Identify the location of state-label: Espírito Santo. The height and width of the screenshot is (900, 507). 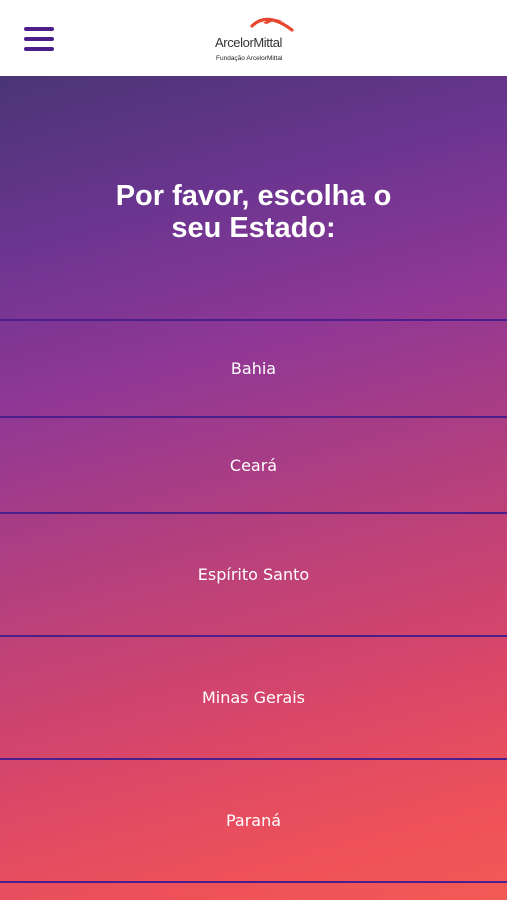
(253, 574).